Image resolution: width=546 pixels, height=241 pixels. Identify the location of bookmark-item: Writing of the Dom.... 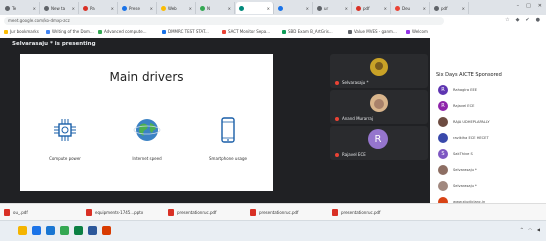
(70, 31).